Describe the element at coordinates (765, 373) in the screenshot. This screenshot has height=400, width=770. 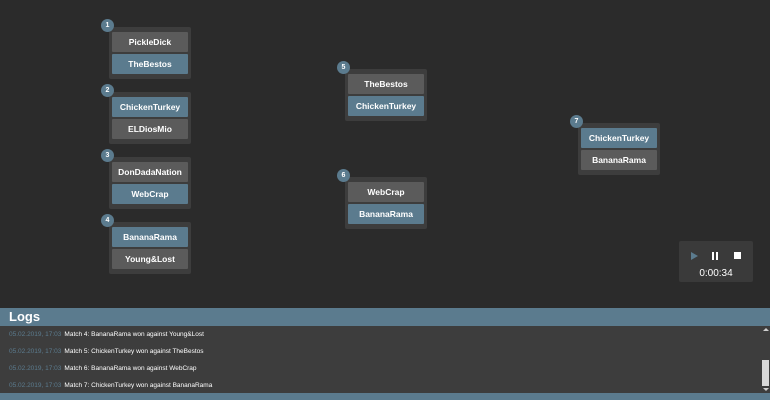
I see `scroll-thumb` at that location.